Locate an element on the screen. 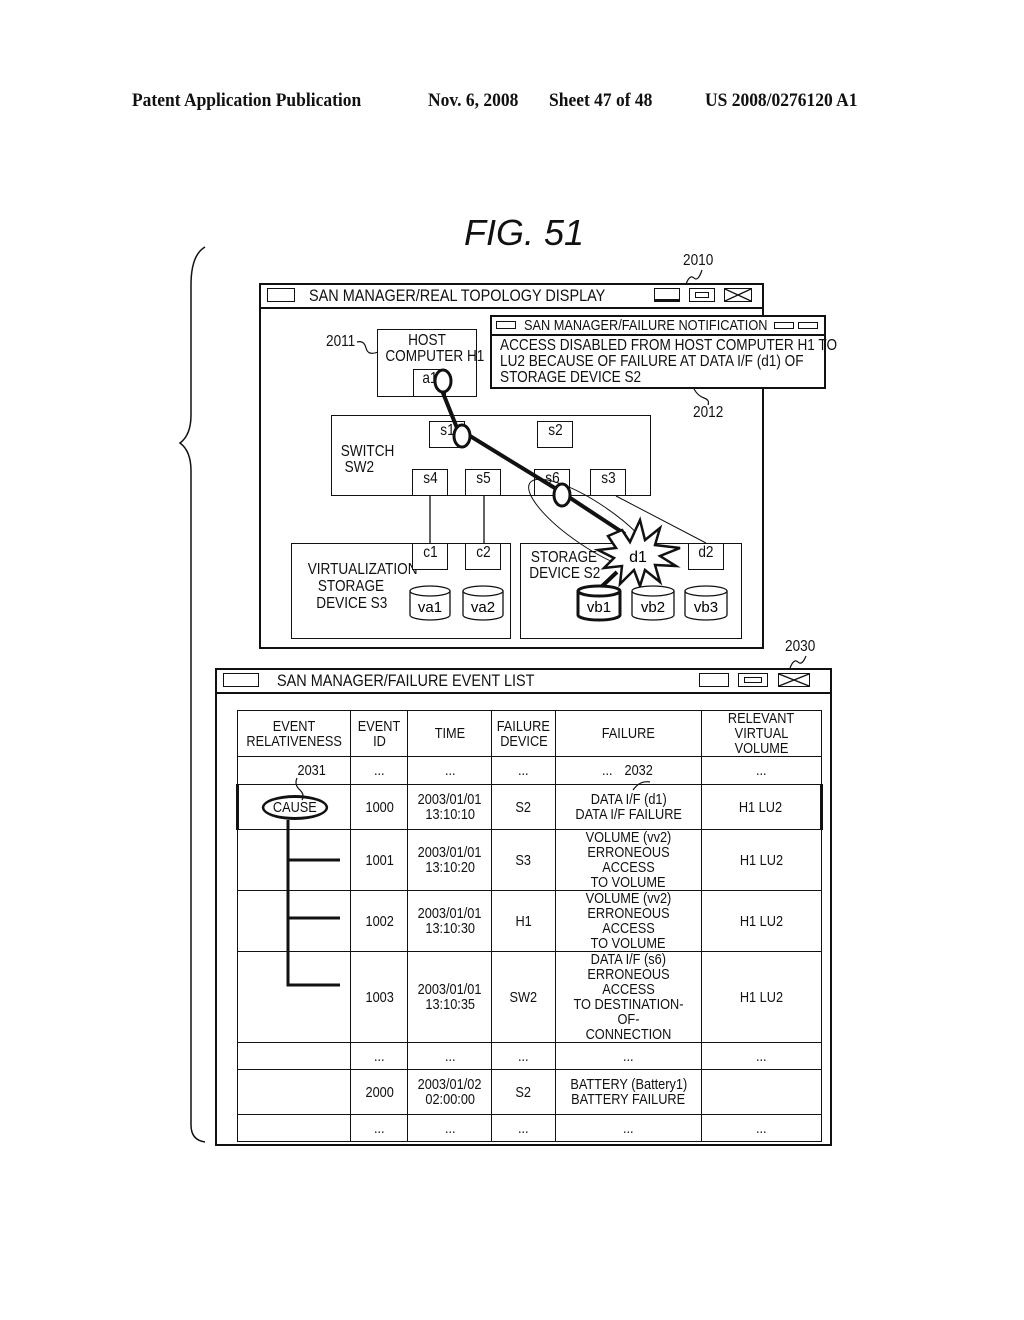 The height and width of the screenshot is (1320, 1024). figure-label: FIG. 51 is located at coordinates (524, 232).